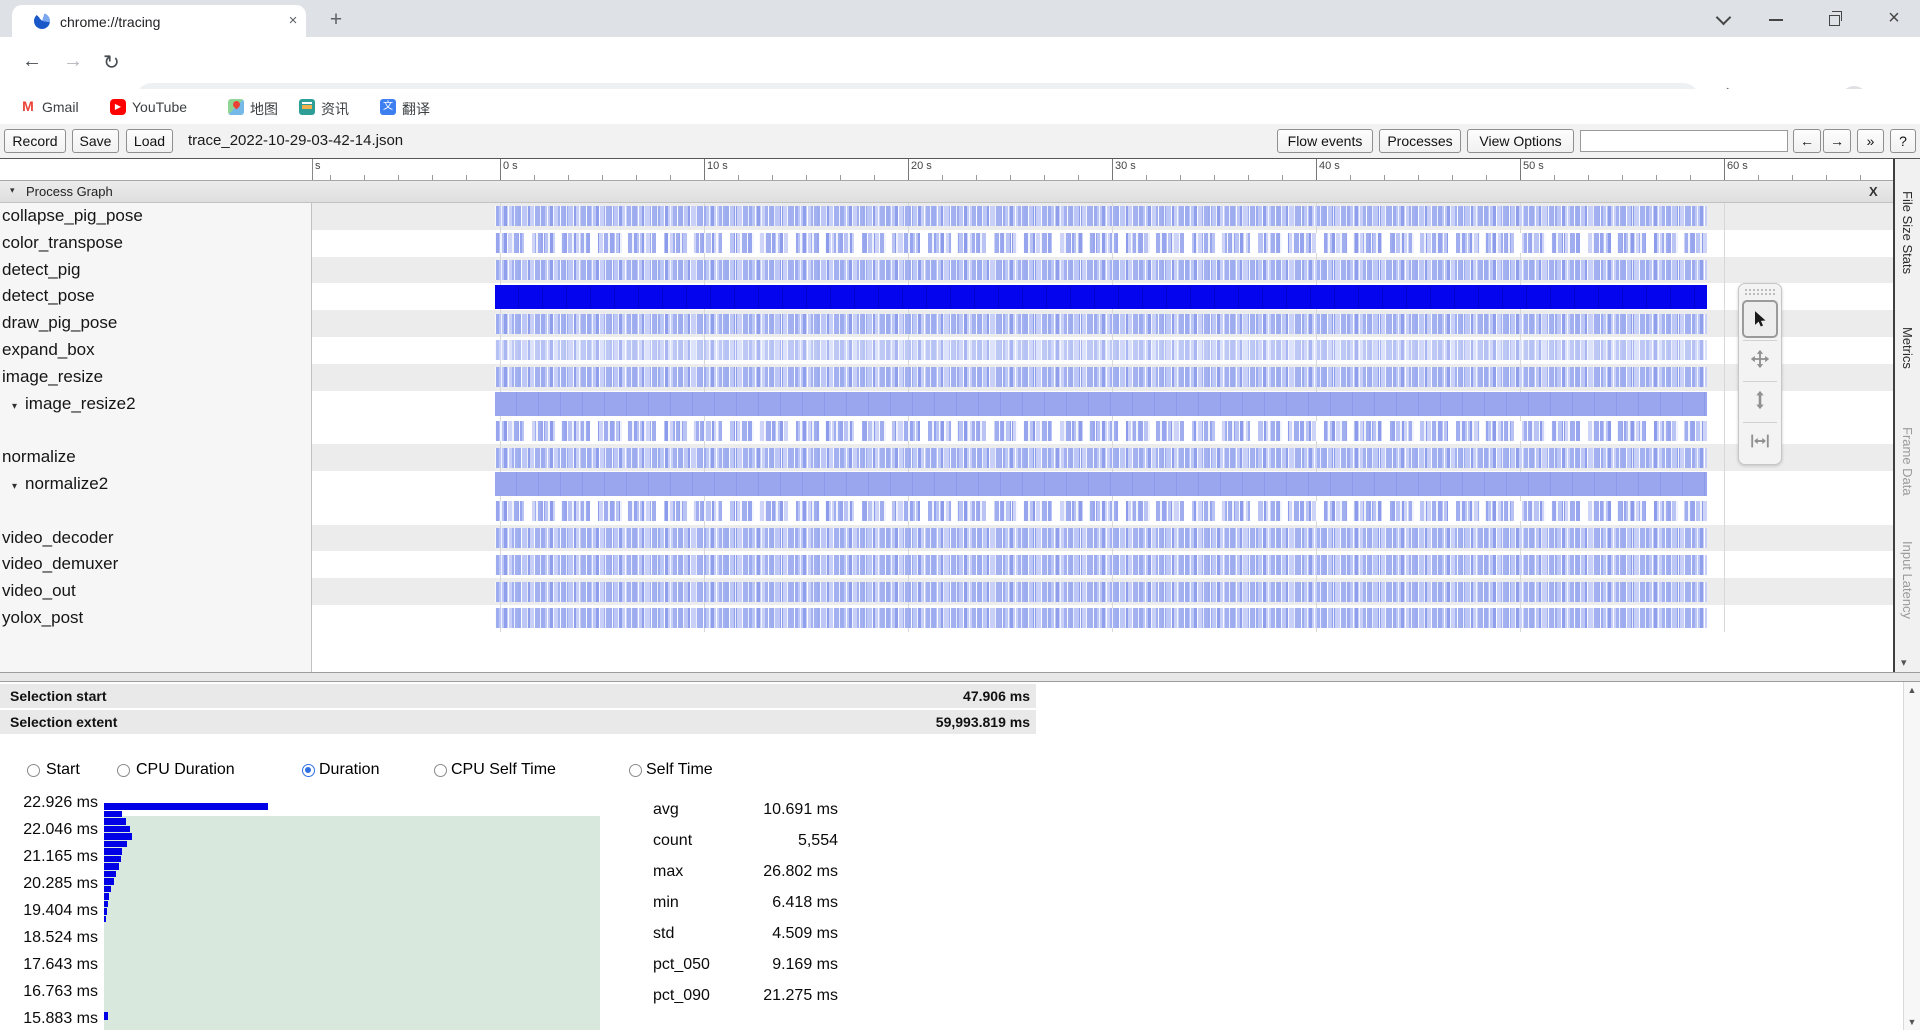 The image size is (1920, 1030). I want to click on new-tab-button: +, so click(336, 20).